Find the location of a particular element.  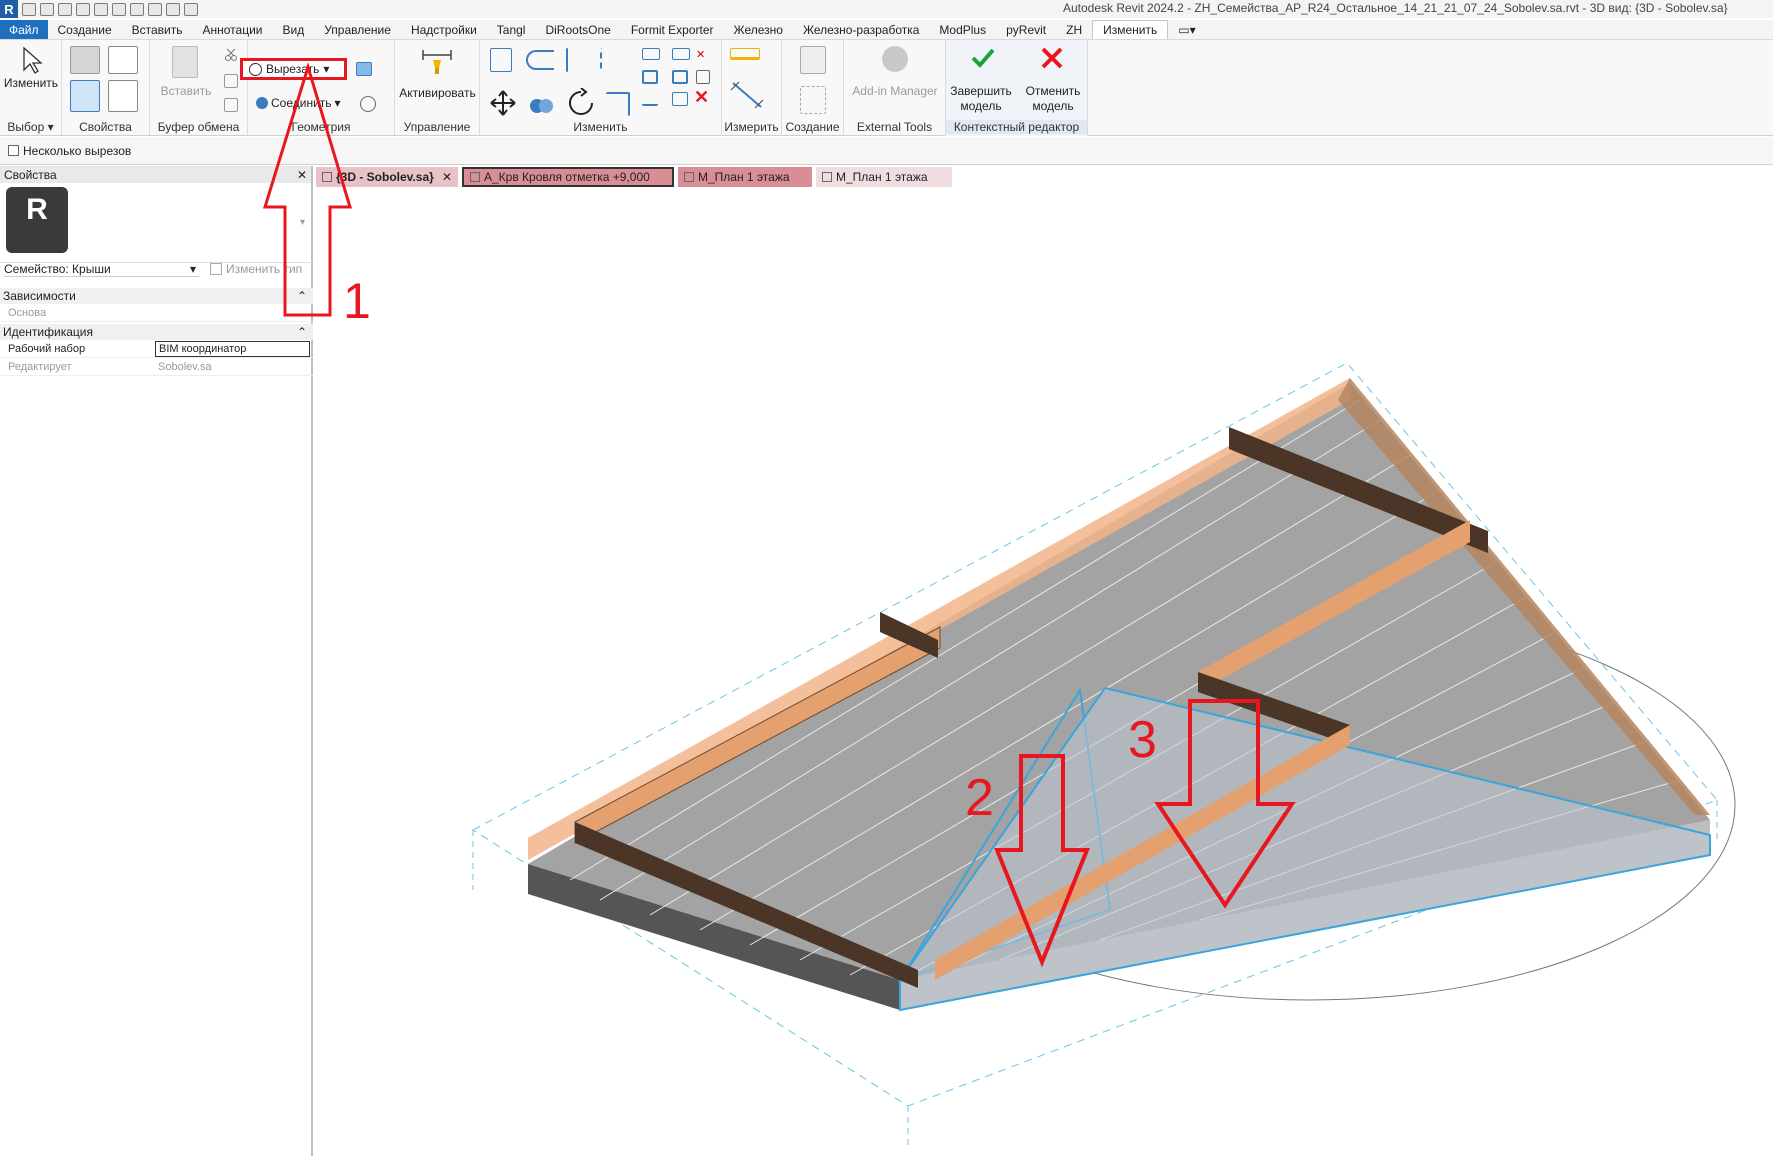

annotation-label-3: 3 is located at coordinates (1142, 740).